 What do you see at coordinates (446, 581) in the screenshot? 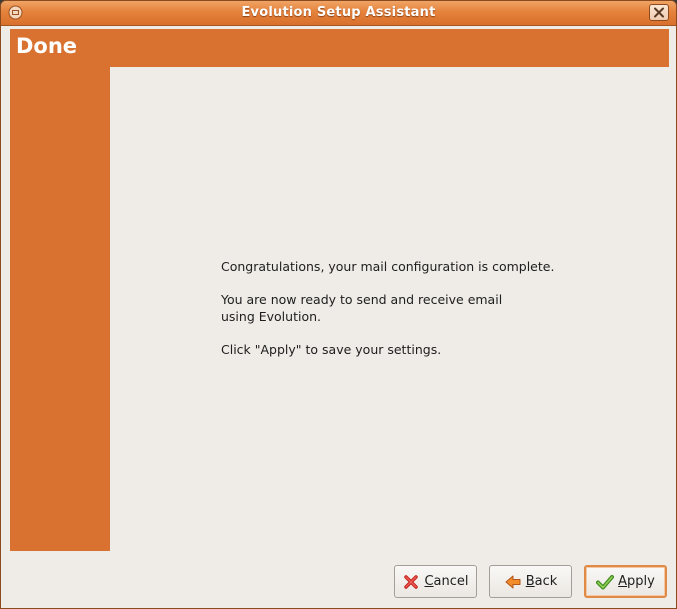
I see `cancel-button-label: Cancel` at bounding box center [446, 581].